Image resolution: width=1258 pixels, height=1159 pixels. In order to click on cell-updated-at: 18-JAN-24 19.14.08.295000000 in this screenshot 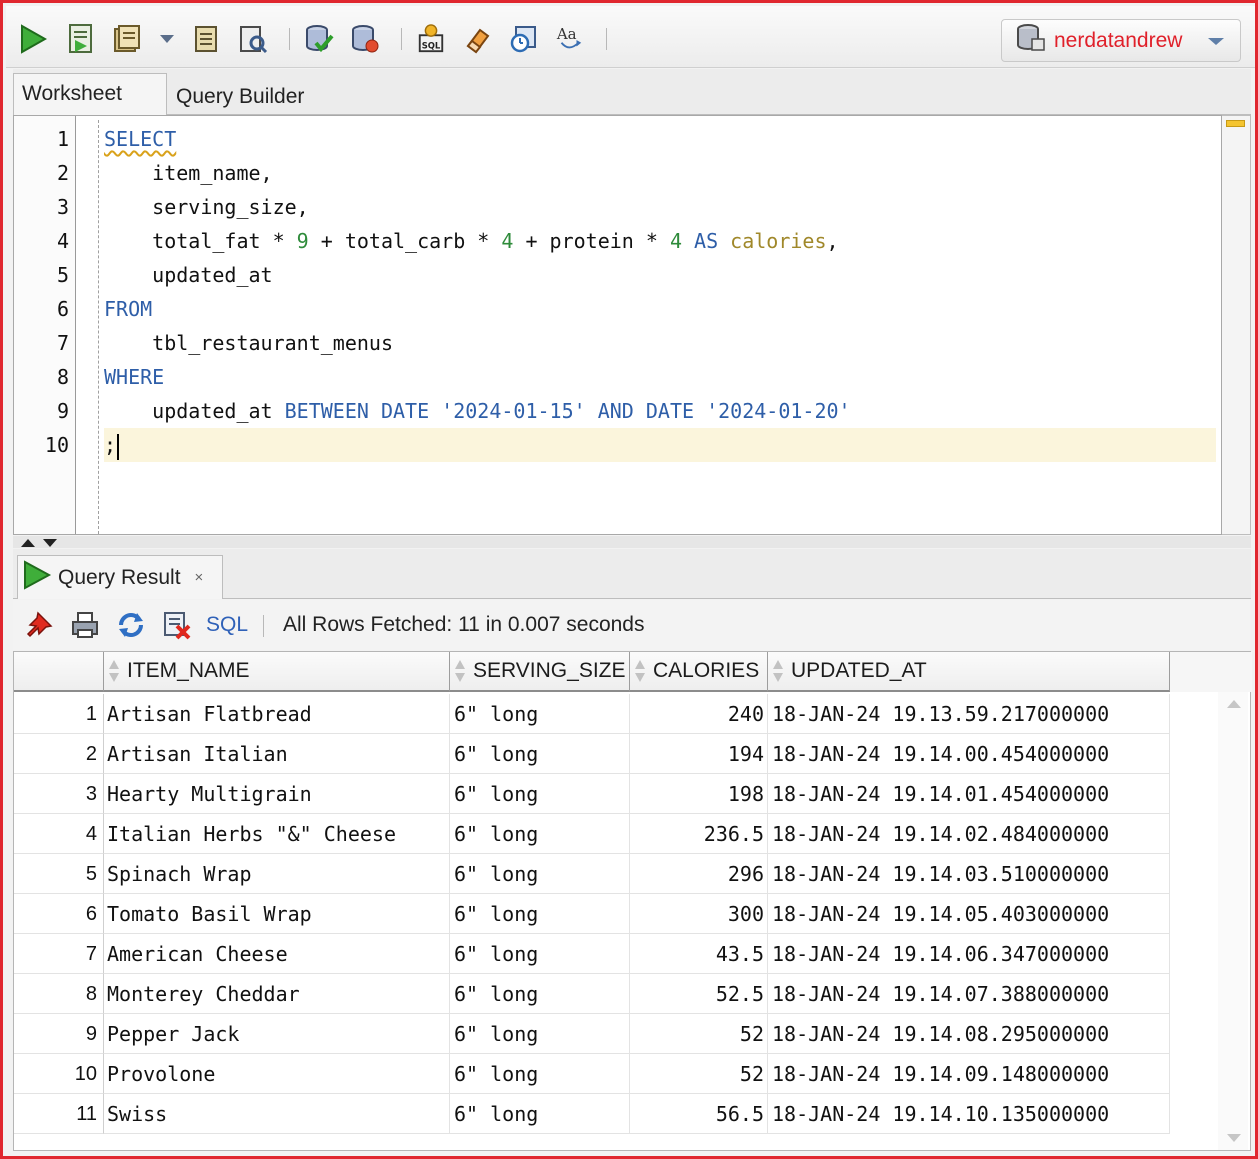, I will do `click(969, 1034)`.